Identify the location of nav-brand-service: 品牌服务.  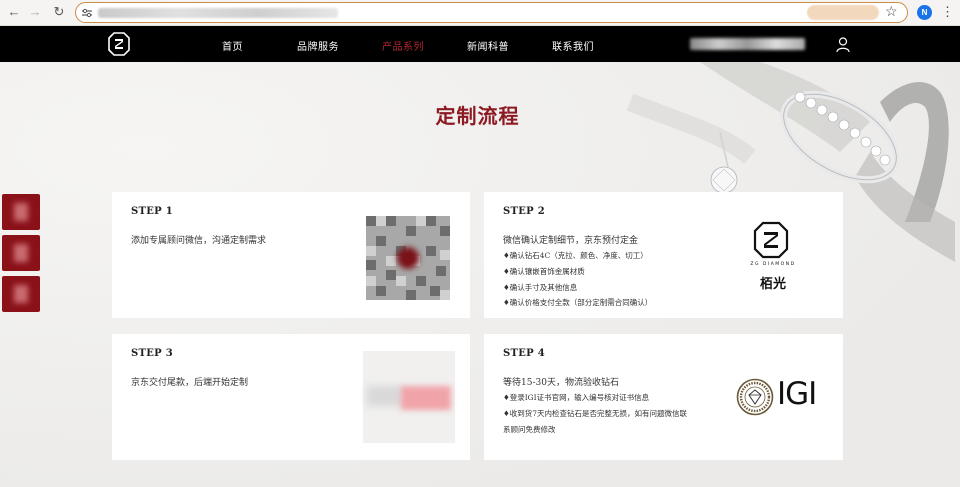
(318, 45).